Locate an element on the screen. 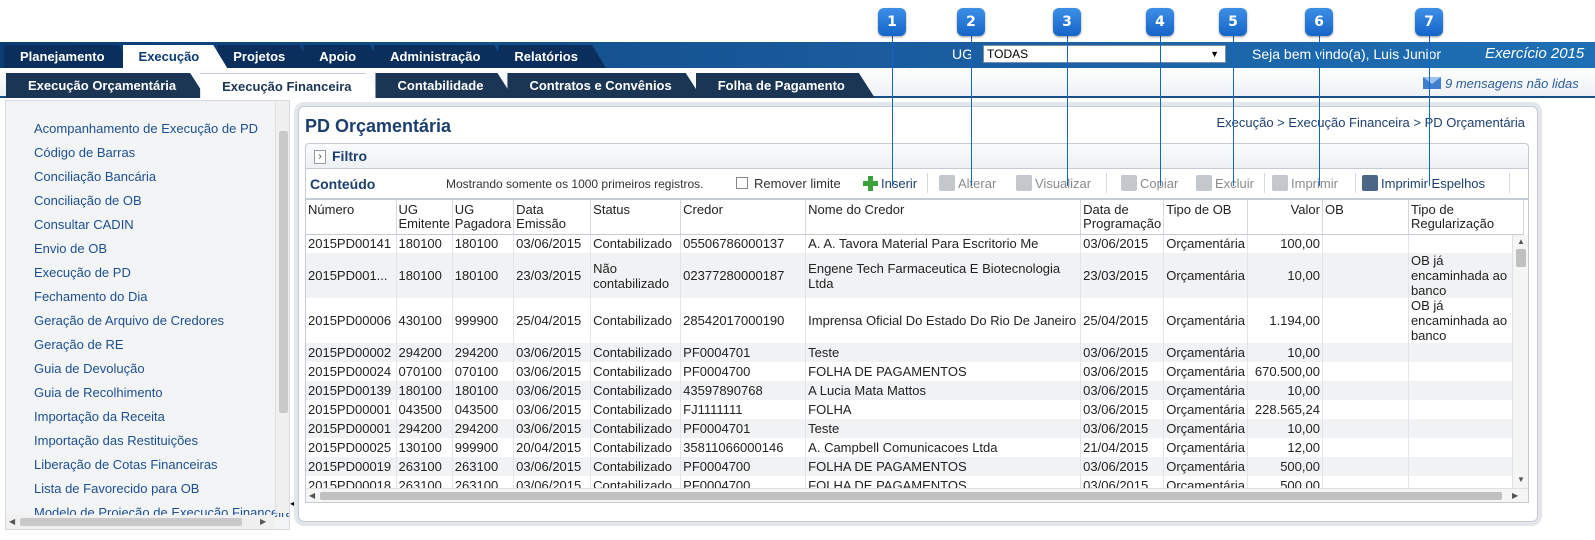 The image size is (1595, 540). sidebar-vscroll-thumb is located at coordinates (283, 272).